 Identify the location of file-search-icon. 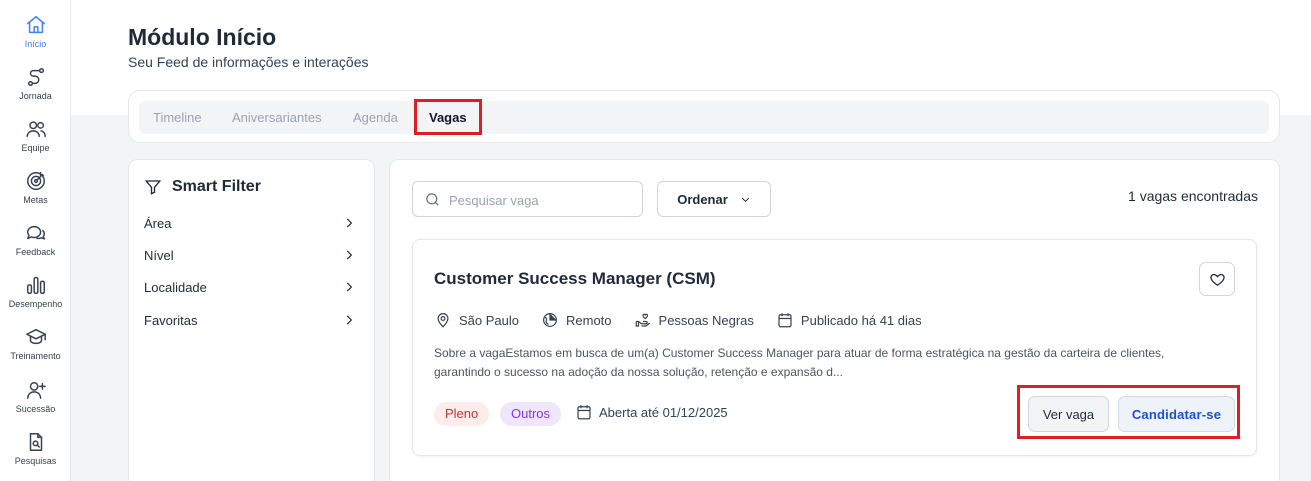
(35, 442).